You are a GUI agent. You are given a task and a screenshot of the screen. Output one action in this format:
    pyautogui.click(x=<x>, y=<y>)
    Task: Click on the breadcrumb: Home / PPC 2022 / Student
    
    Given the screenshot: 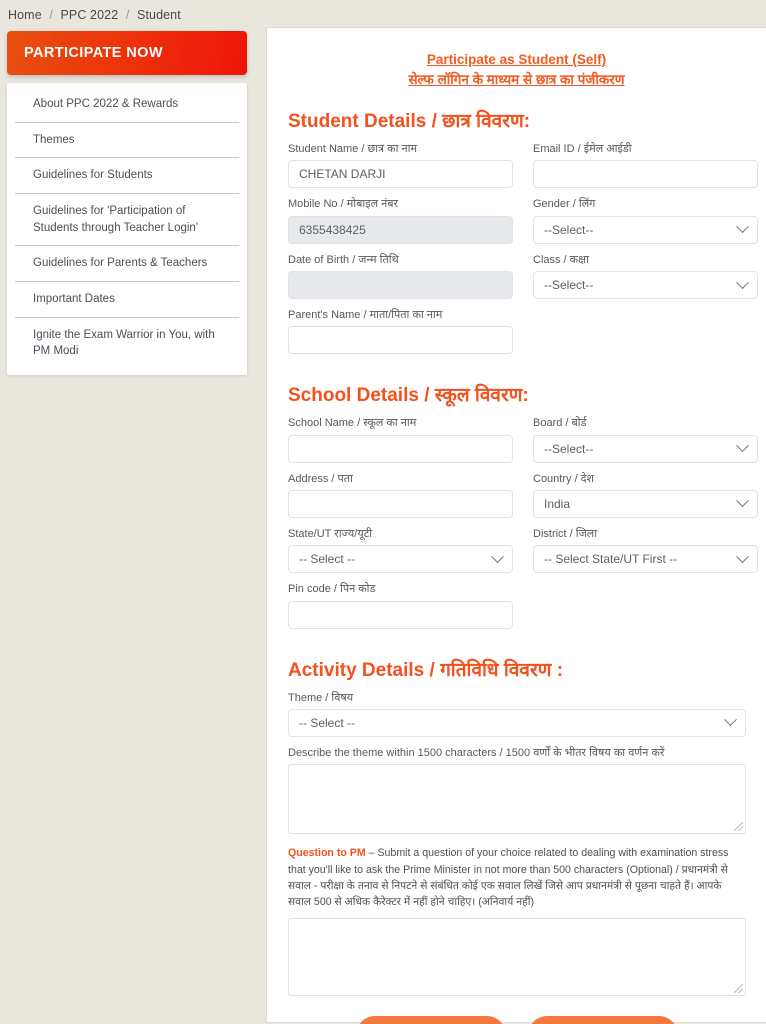 What is the action you would take?
    pyautogui.click(x=94, y=15)
    